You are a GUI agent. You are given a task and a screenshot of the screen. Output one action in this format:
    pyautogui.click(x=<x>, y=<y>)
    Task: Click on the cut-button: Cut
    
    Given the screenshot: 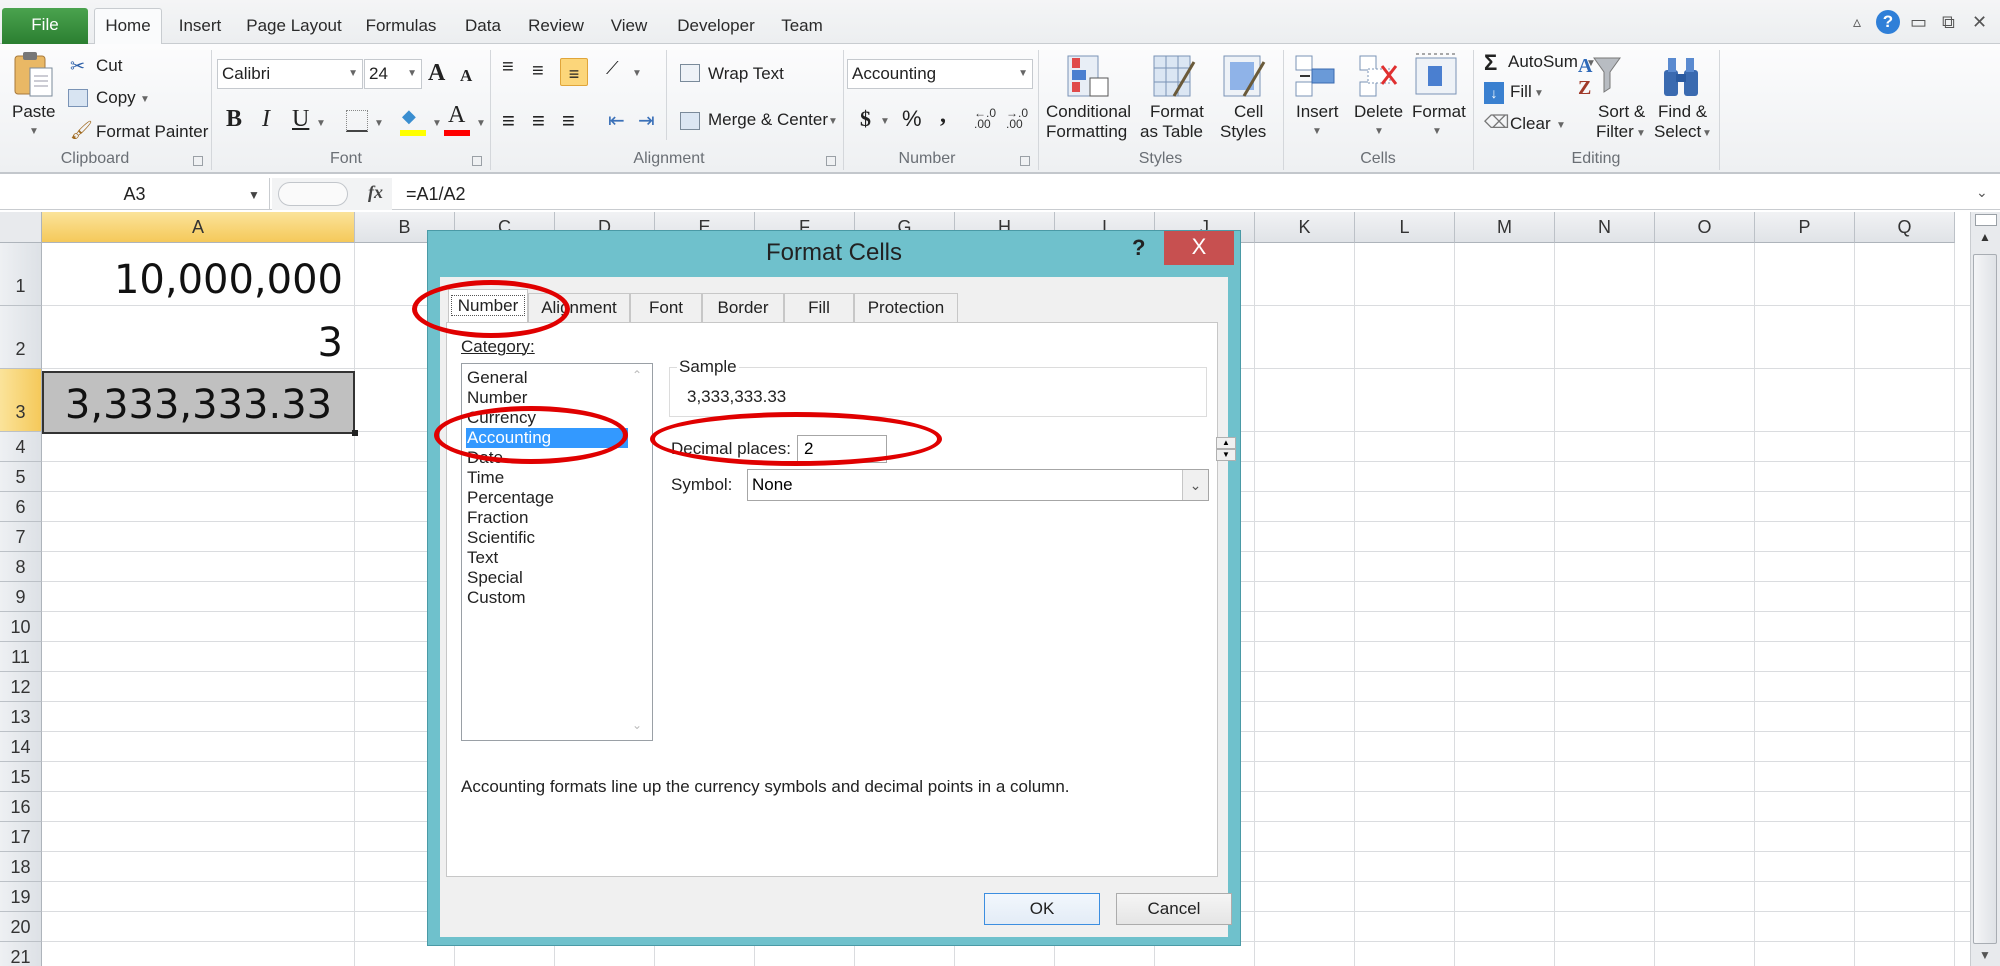 What is the action you would take?
    pyautogui.click(x=109, y=66)
    